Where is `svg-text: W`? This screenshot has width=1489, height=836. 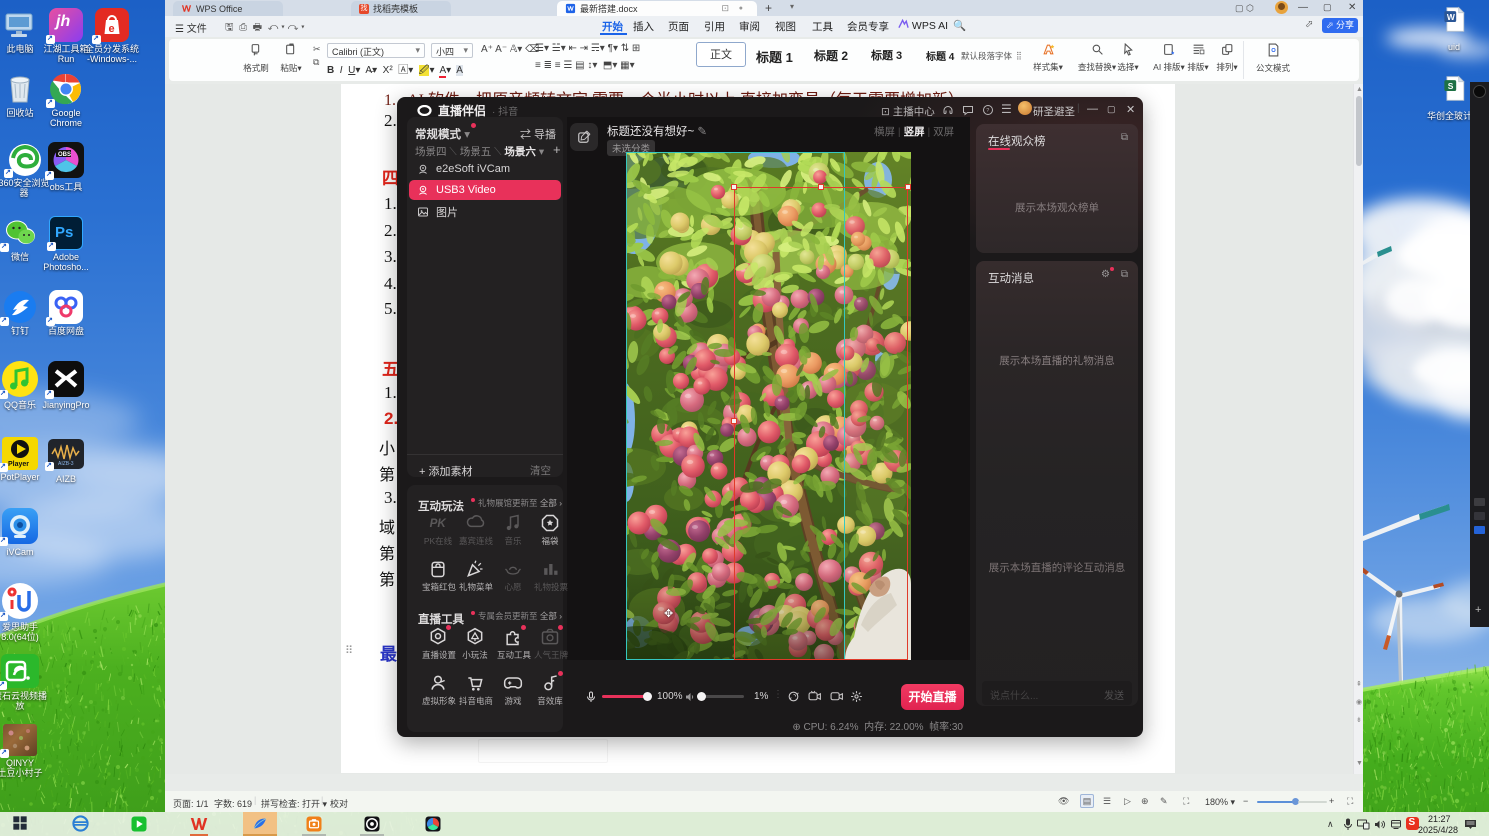 svg-text: W is located at coordinates (1450, 17).